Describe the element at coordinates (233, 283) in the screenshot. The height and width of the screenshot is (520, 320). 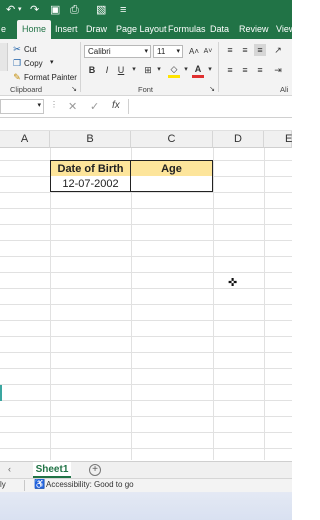
I see `crosshair-cursor-icon: ✜` at that location.